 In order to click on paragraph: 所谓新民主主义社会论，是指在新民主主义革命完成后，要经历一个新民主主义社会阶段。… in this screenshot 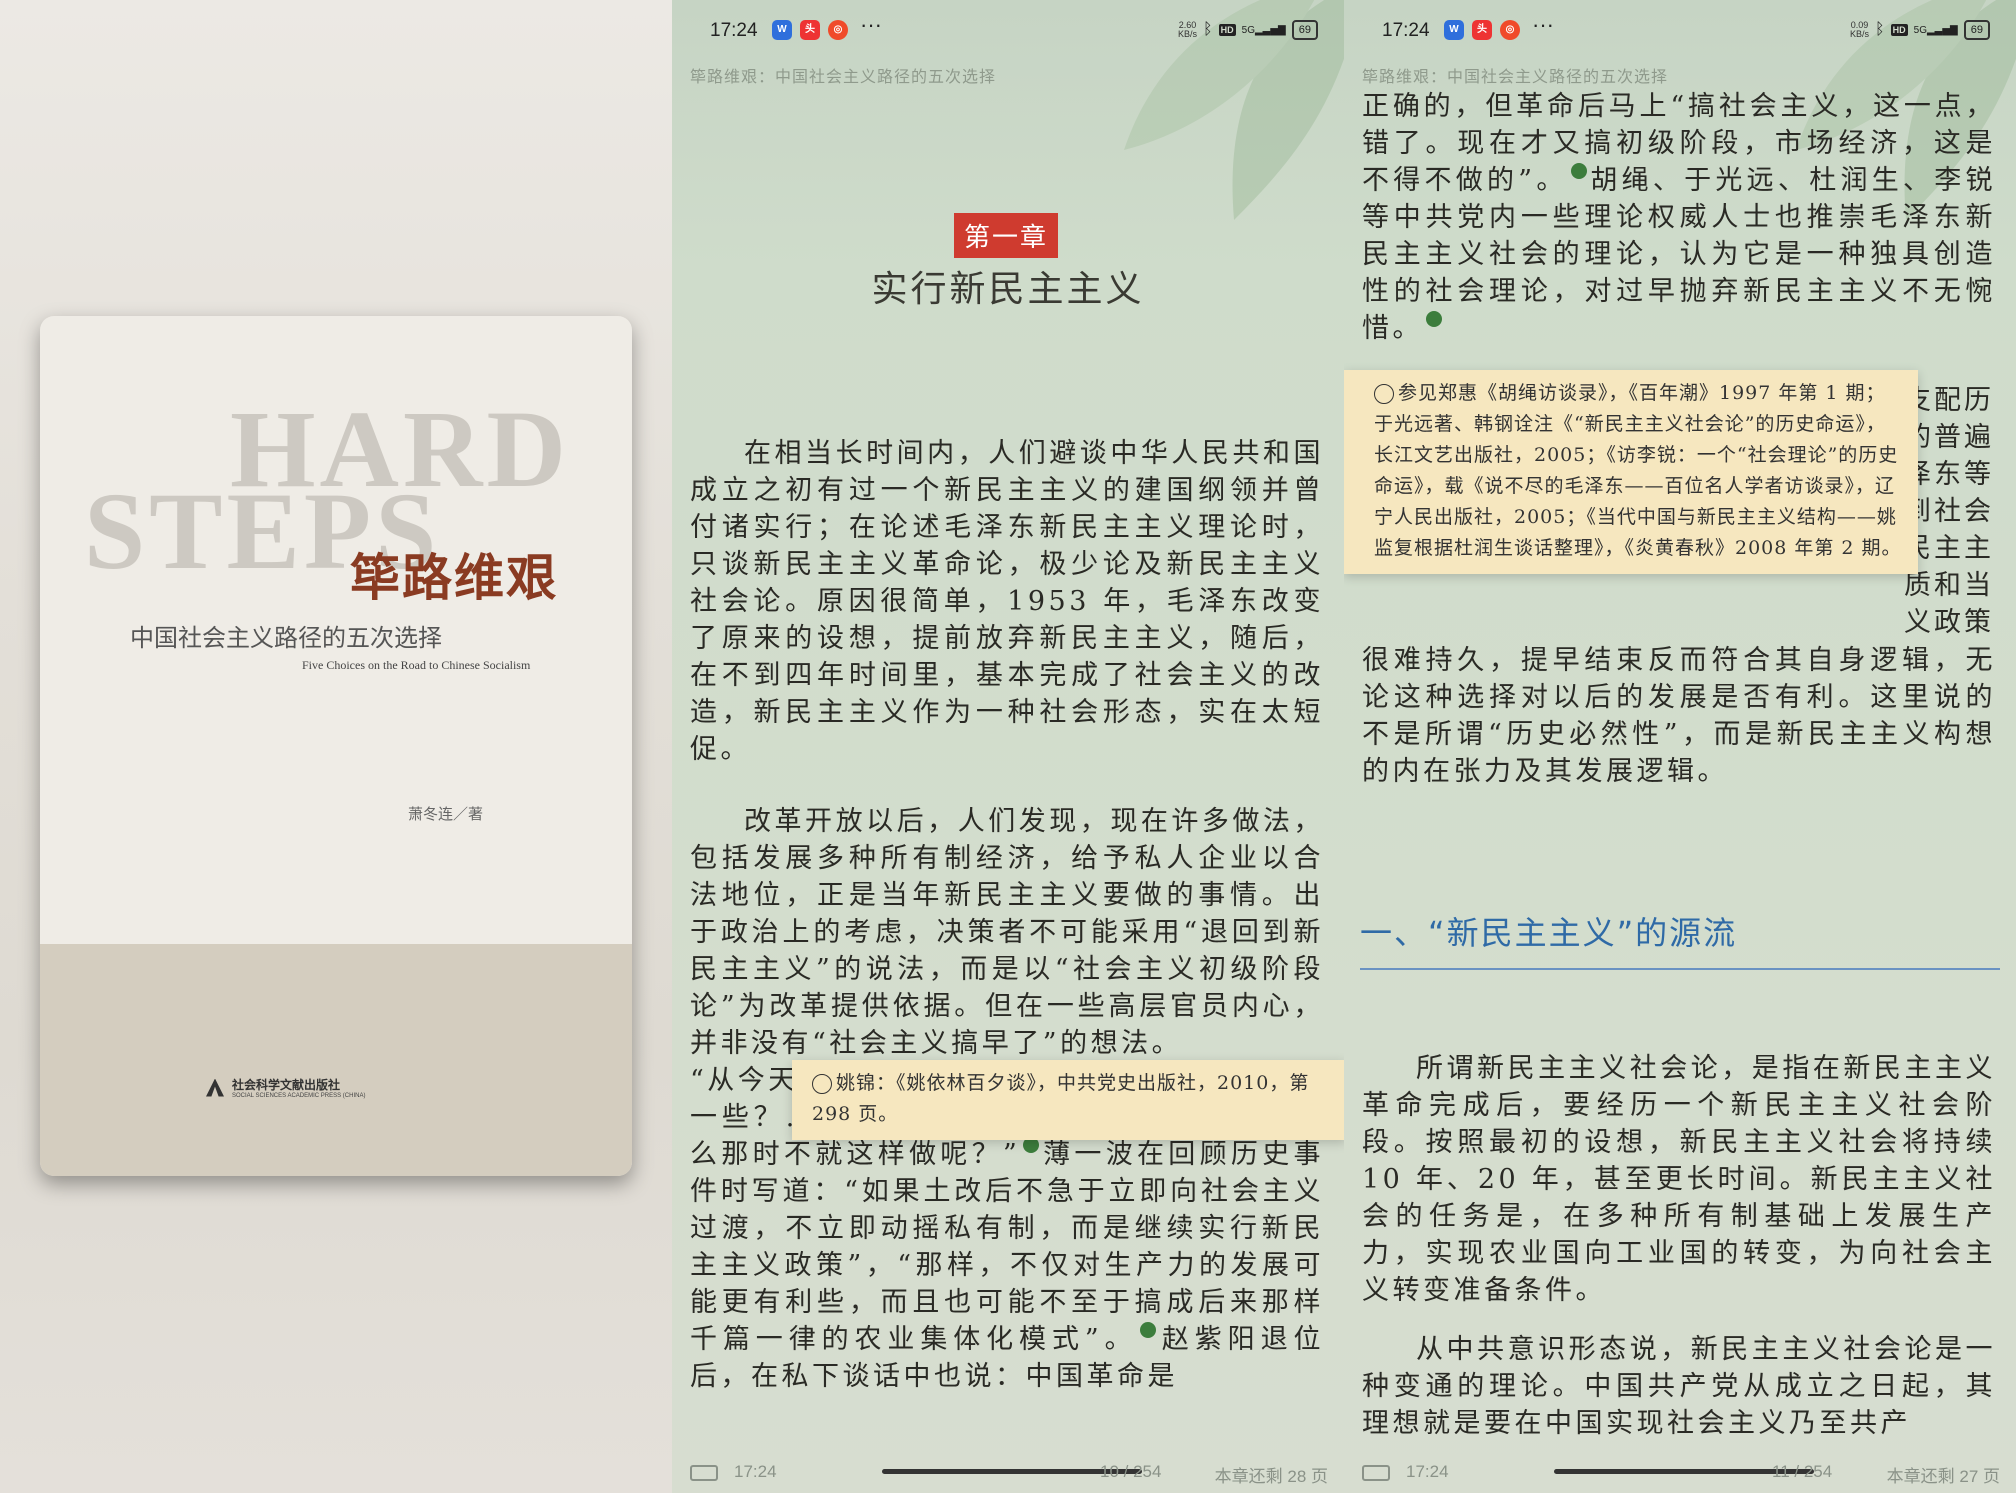, I will do `click(1679, 1179)`.